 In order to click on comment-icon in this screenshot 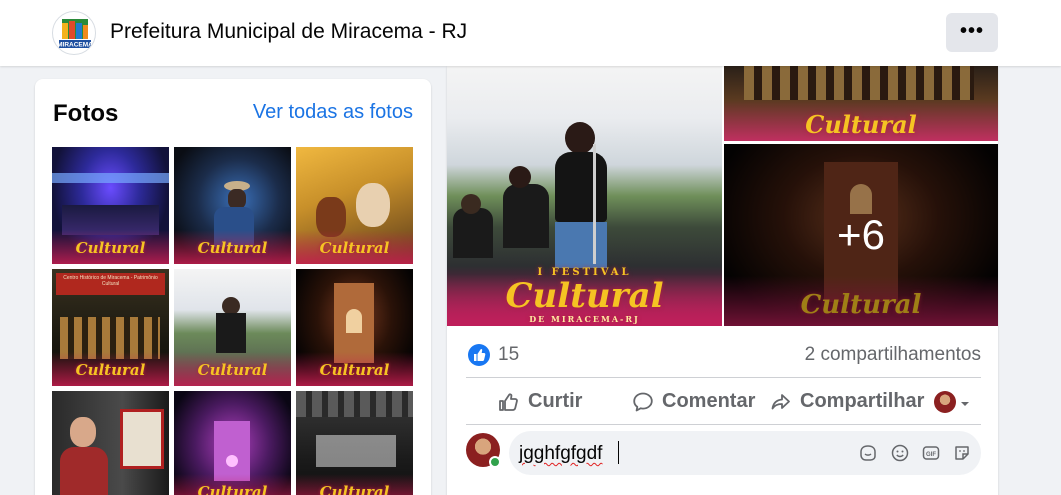, I will do `click(643, 402)`.